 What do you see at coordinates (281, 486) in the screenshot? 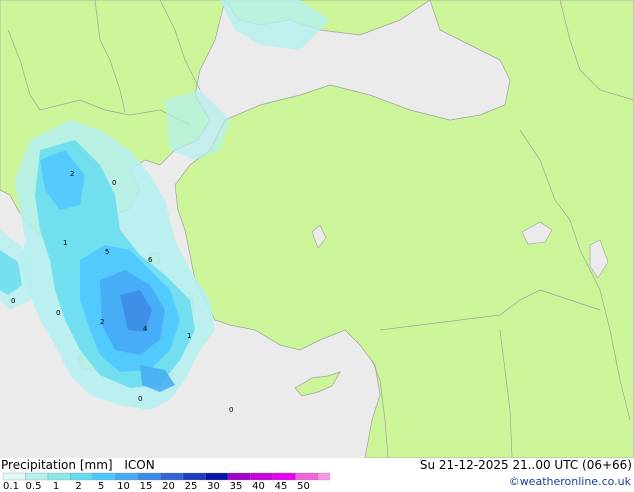
I see `legend-tick-label: 45` at bounding box center [281, 486].